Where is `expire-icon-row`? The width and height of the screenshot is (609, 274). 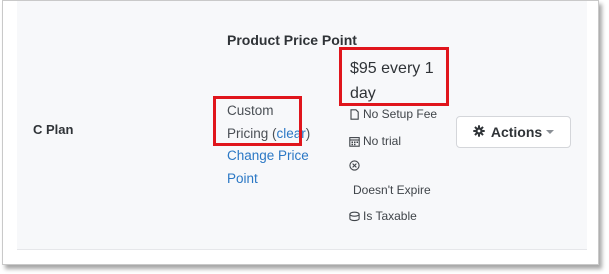
expire-icon-row is located at coordinates (354, 165).